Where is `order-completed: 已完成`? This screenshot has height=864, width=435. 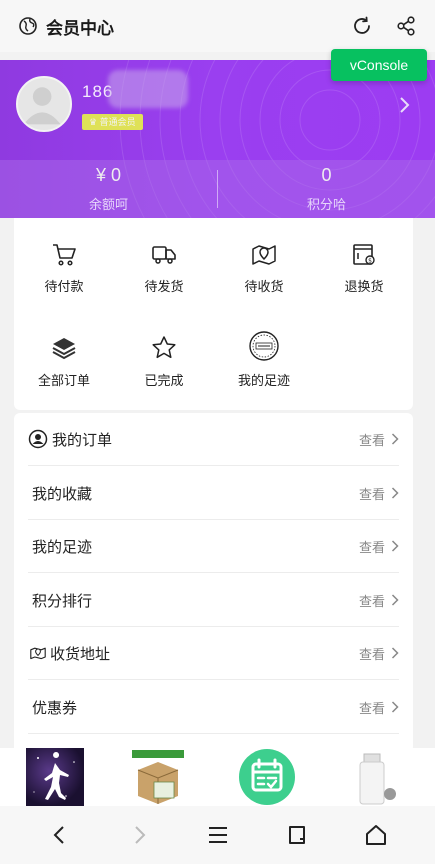
order-completed: 已完成 is located at coordinates (164, 361).